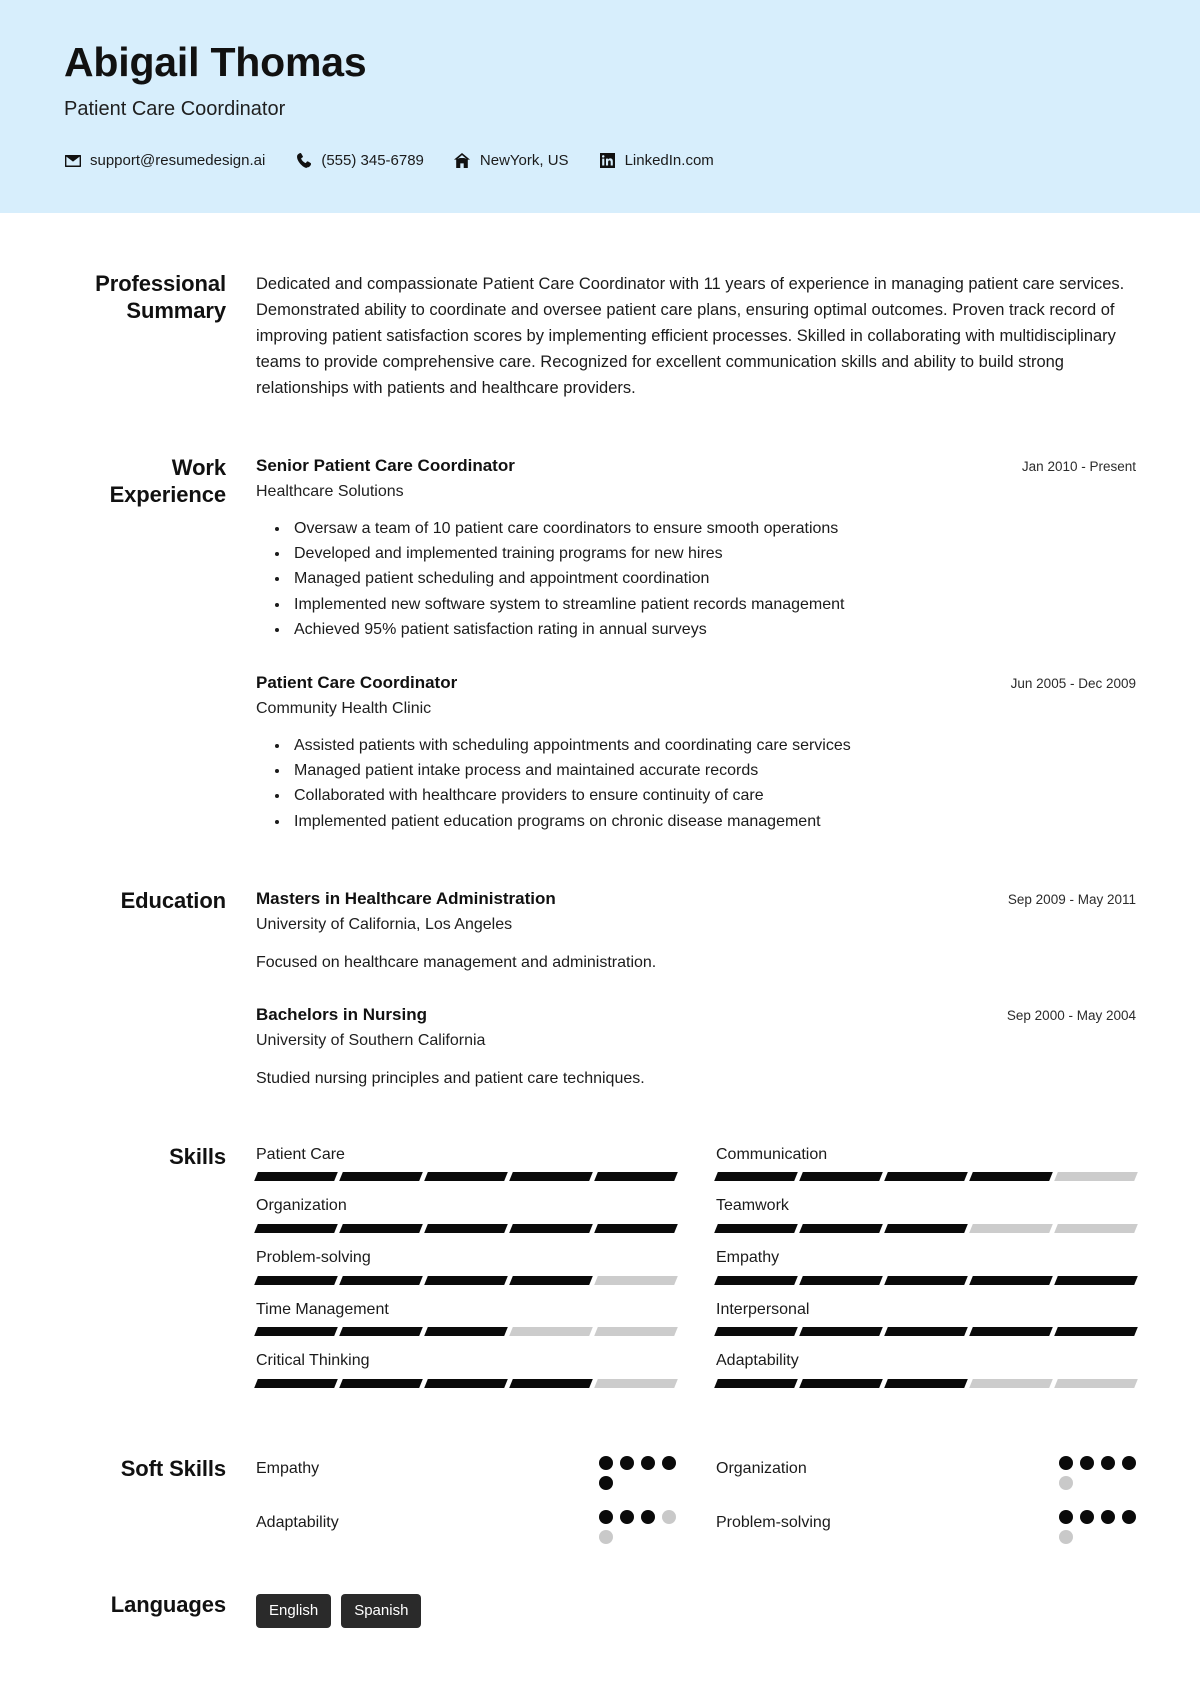  What do you see at coordinates (294, 1610) in the screenshot?
I see `language-chip: English` at bounding box center [294, 1610].